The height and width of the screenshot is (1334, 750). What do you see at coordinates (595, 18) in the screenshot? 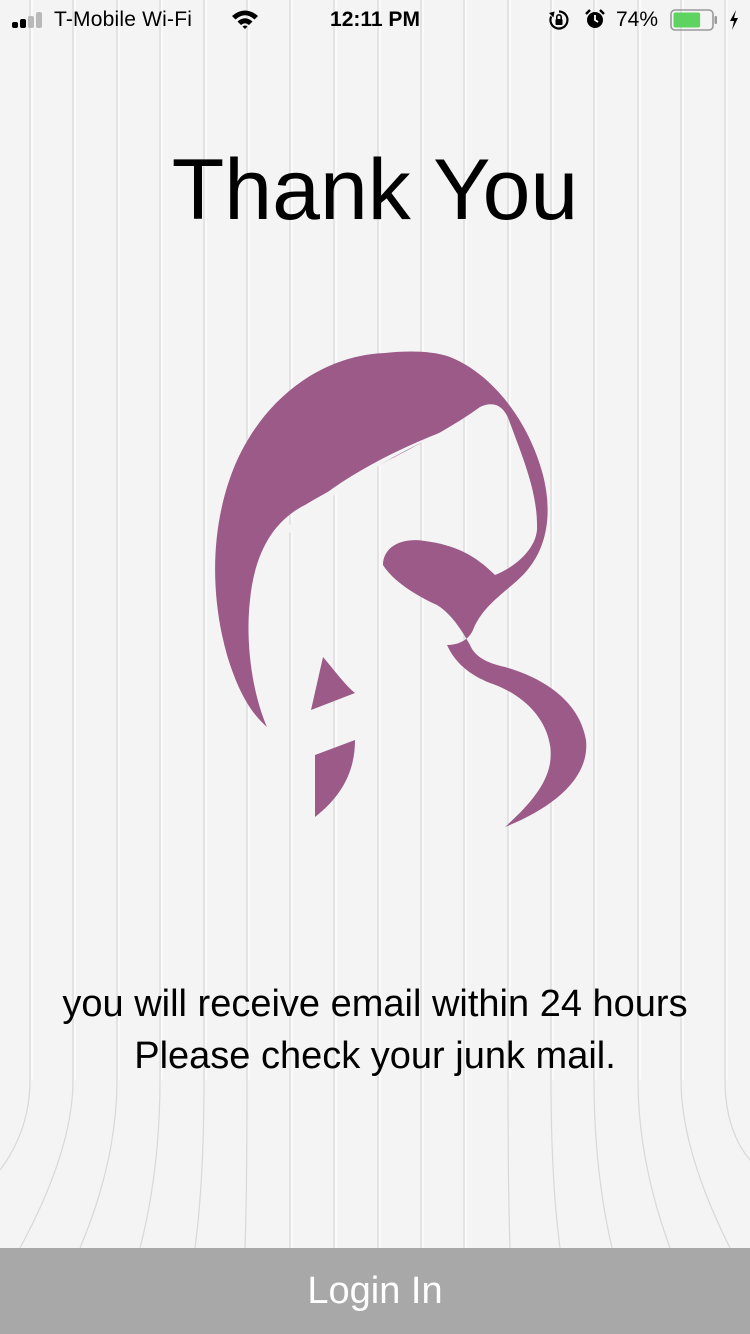
I see `alarm-icon` at bounding box center [595, 18].